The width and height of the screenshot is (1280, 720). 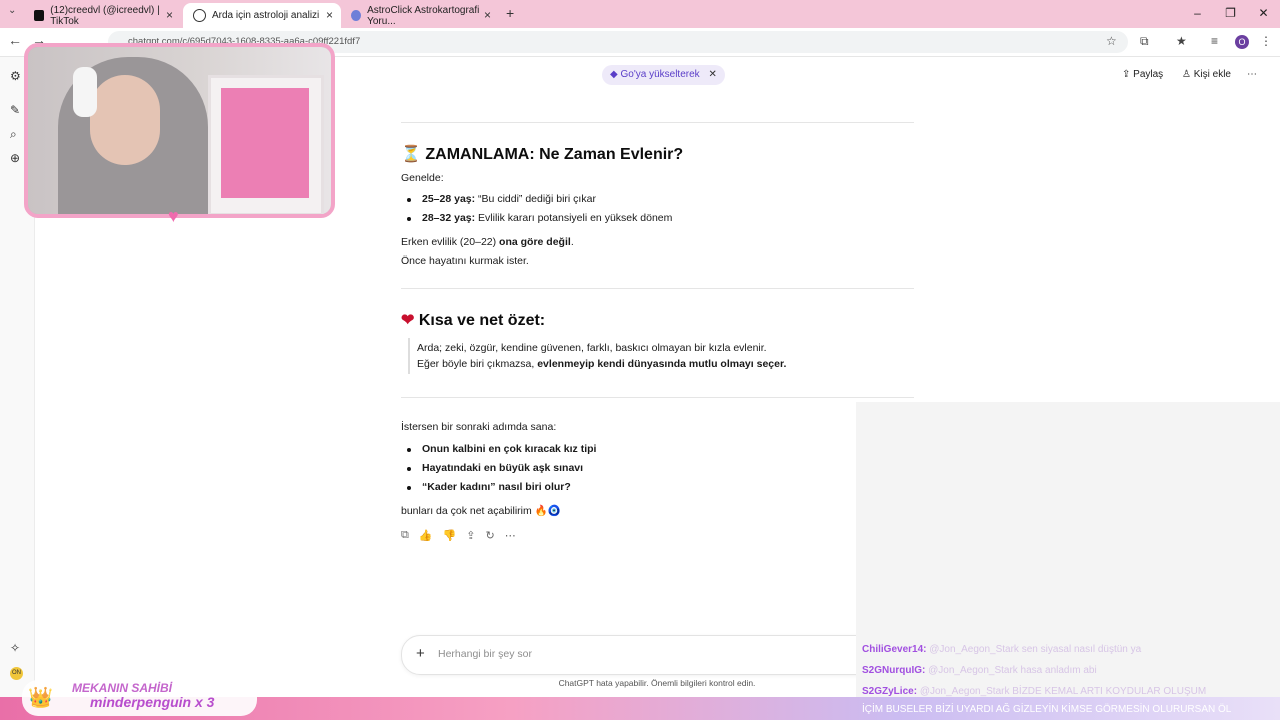 What do you see at coordinates (465, 261) in the screenshot?
I see `paragraph: Önce hayatını kurmak ister.` at bounding box center [465, 261].